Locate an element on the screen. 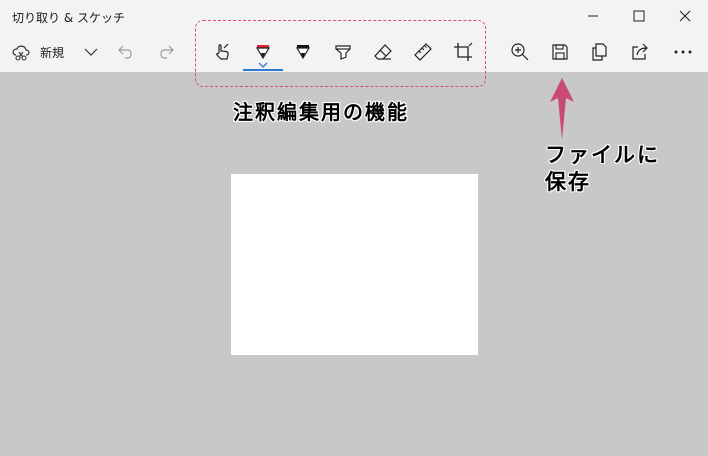  save-icon is located at coordinates (560, 52).